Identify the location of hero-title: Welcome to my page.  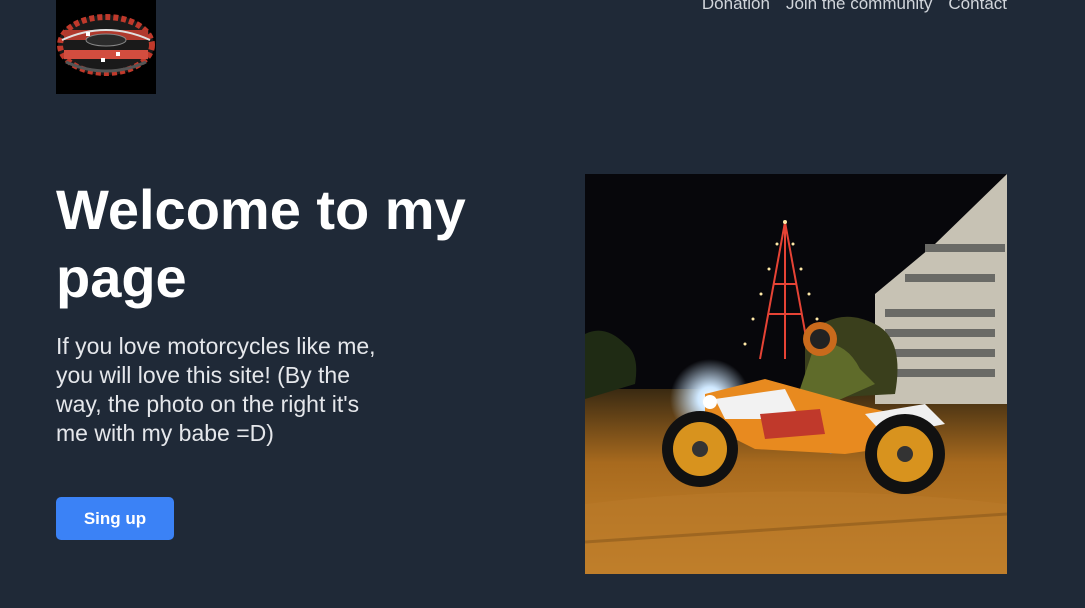
(261, 243).